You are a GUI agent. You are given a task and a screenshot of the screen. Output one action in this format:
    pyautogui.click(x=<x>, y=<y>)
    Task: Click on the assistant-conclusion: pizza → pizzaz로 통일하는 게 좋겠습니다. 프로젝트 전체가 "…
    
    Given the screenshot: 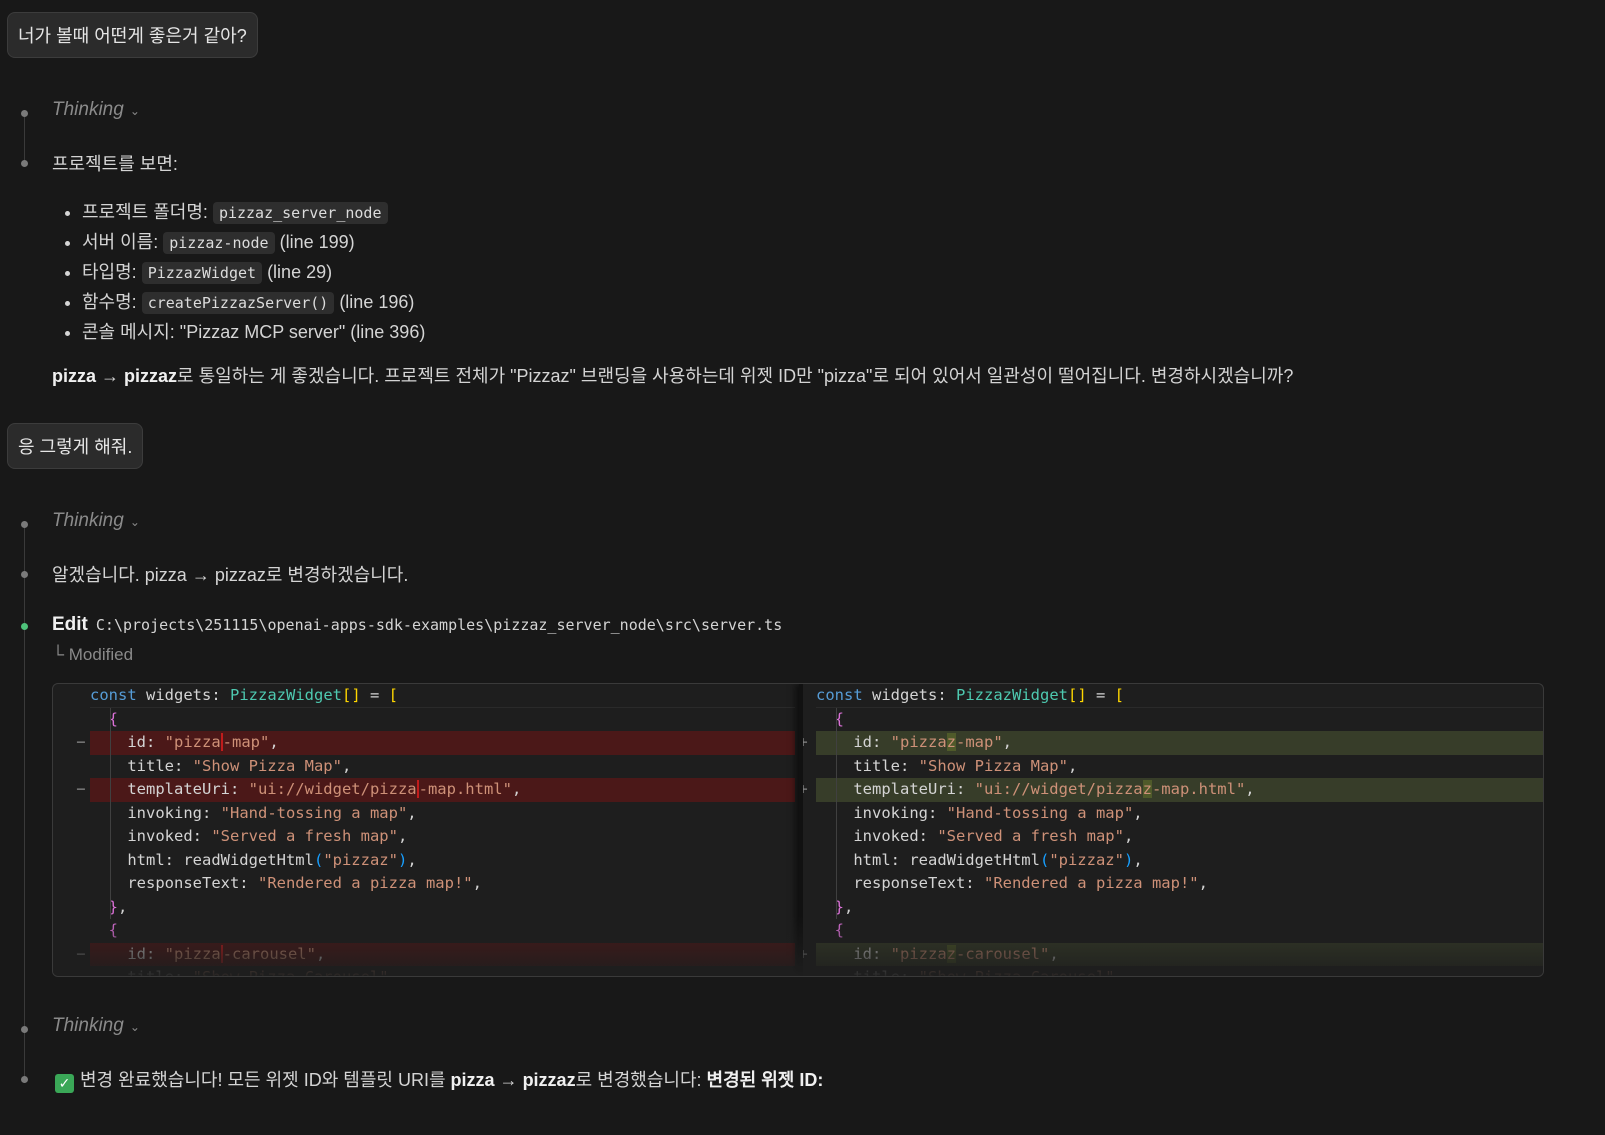 What is the action you would take?
    pyautogui.click(x=672, y=375)
    